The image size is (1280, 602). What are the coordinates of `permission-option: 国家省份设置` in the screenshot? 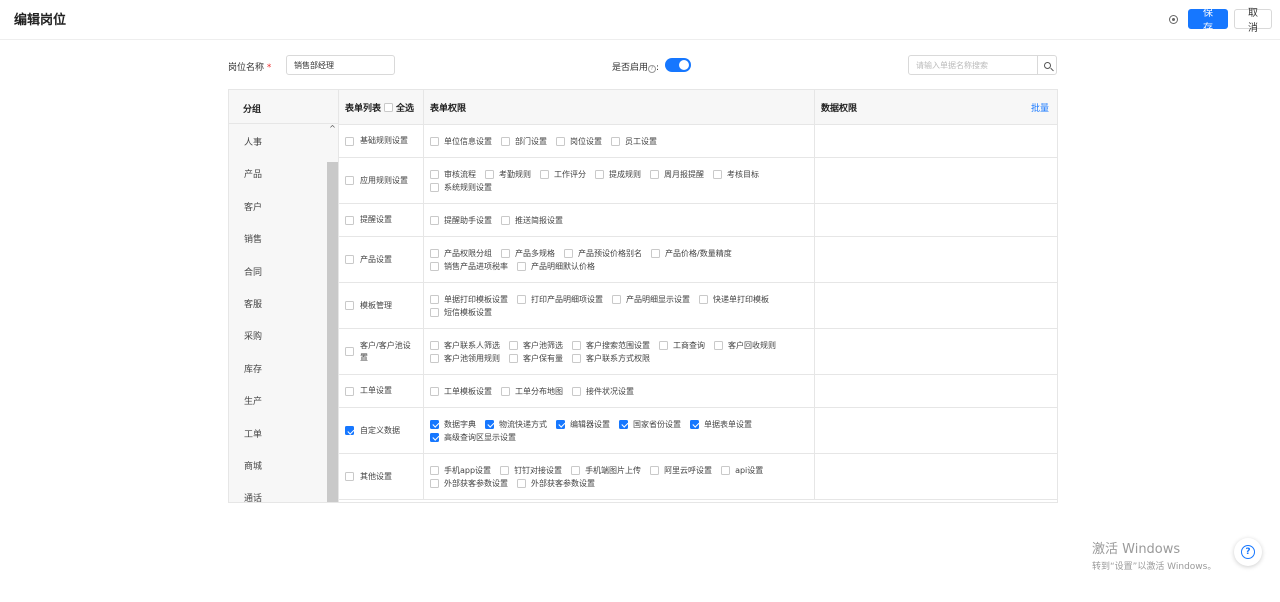 It's located at (650, 424).